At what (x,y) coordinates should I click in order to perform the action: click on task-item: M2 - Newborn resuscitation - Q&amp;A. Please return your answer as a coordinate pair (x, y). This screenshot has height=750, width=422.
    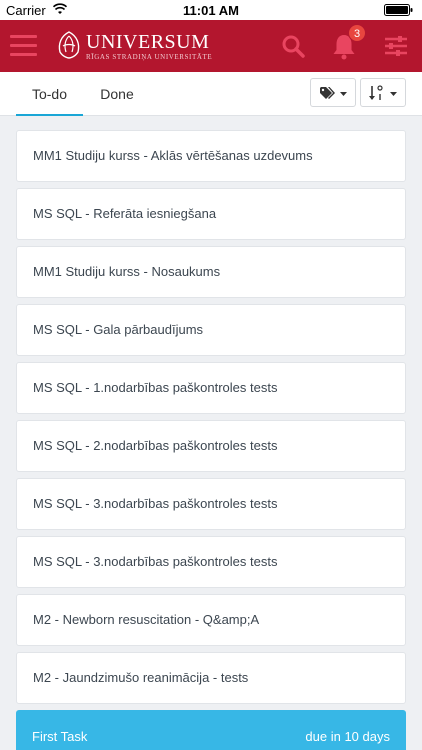
    Looking at the image, I should click on (211, 620).